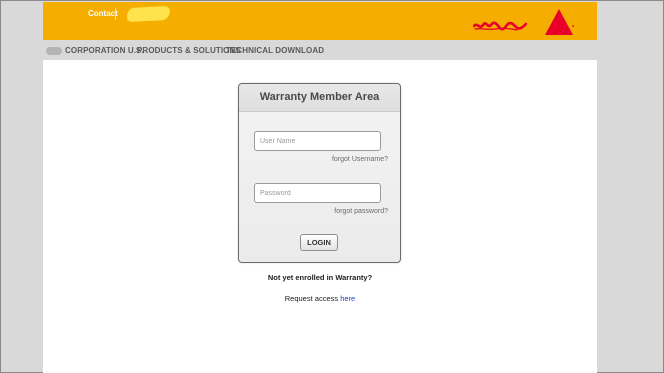 This screenshot has width=664, height=373. I want to click on request-access-text: Request access here, so click(320, 298).